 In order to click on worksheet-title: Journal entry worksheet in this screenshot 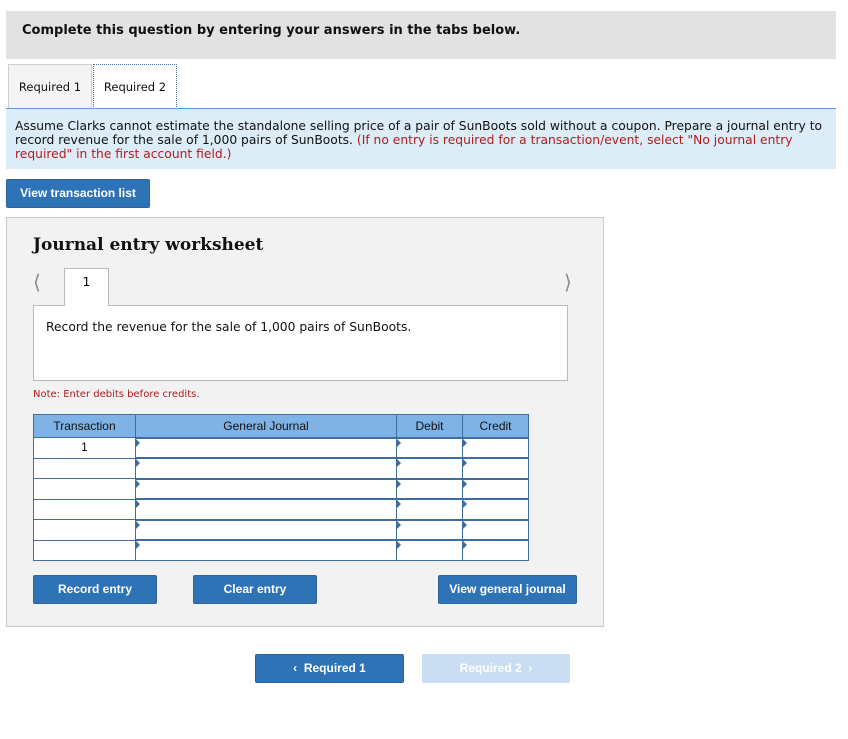, I will do `click(148, 245)`.